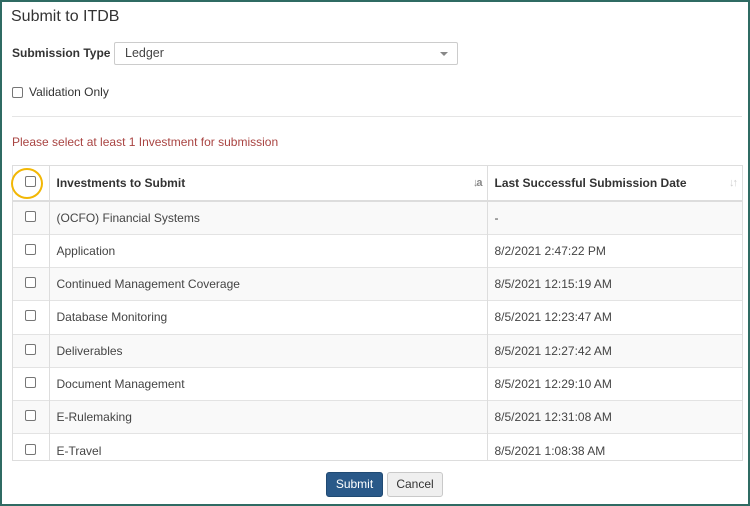  I want to click on last-submission-date: 8/2/2021 2:47:22 PM, so click(614, 250).